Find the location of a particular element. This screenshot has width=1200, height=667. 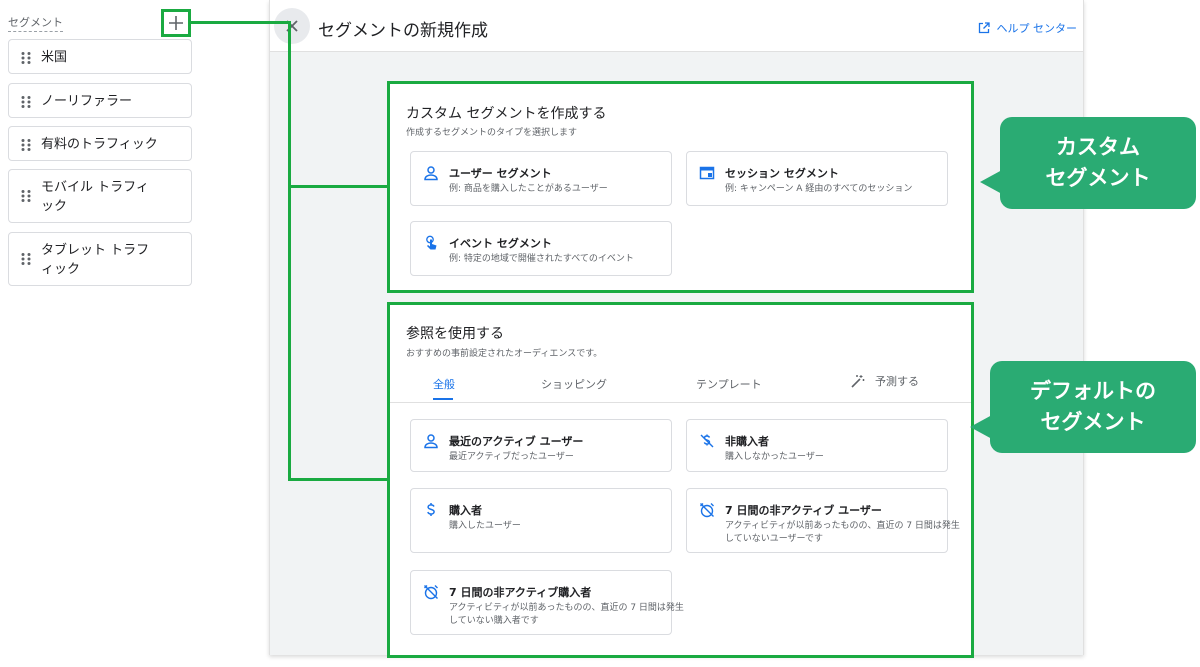

session-segment-option: セッション セグメント 例: キャンペーン A 経由のすべてのセッション is located at coordinates (817, 178).